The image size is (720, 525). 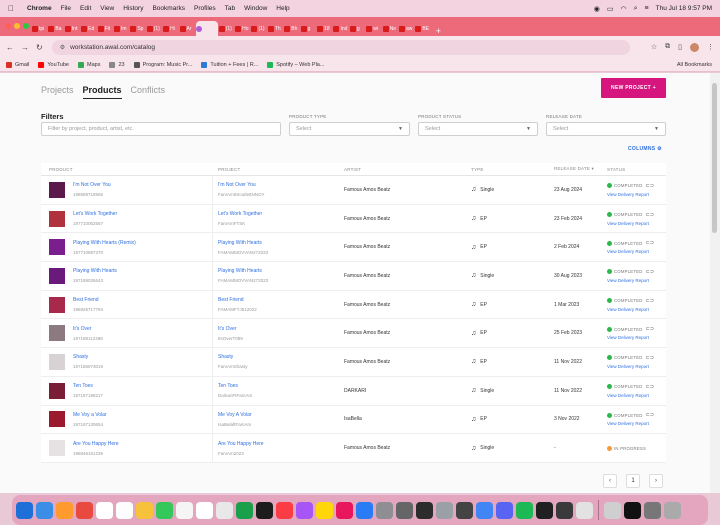 I want to click on all-bookmarks: All Bookmarks, so click(x=694, y=65).